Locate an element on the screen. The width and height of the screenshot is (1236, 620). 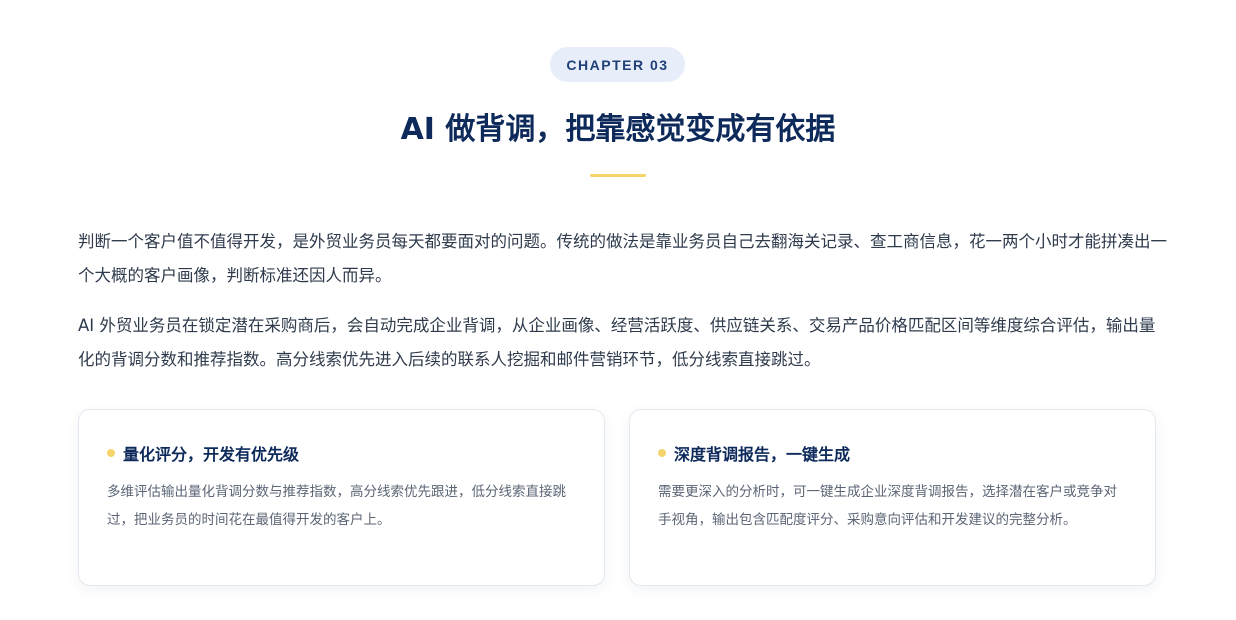
card-header: 量化评分，开发有优先级 is located at coordinates (203, 453).